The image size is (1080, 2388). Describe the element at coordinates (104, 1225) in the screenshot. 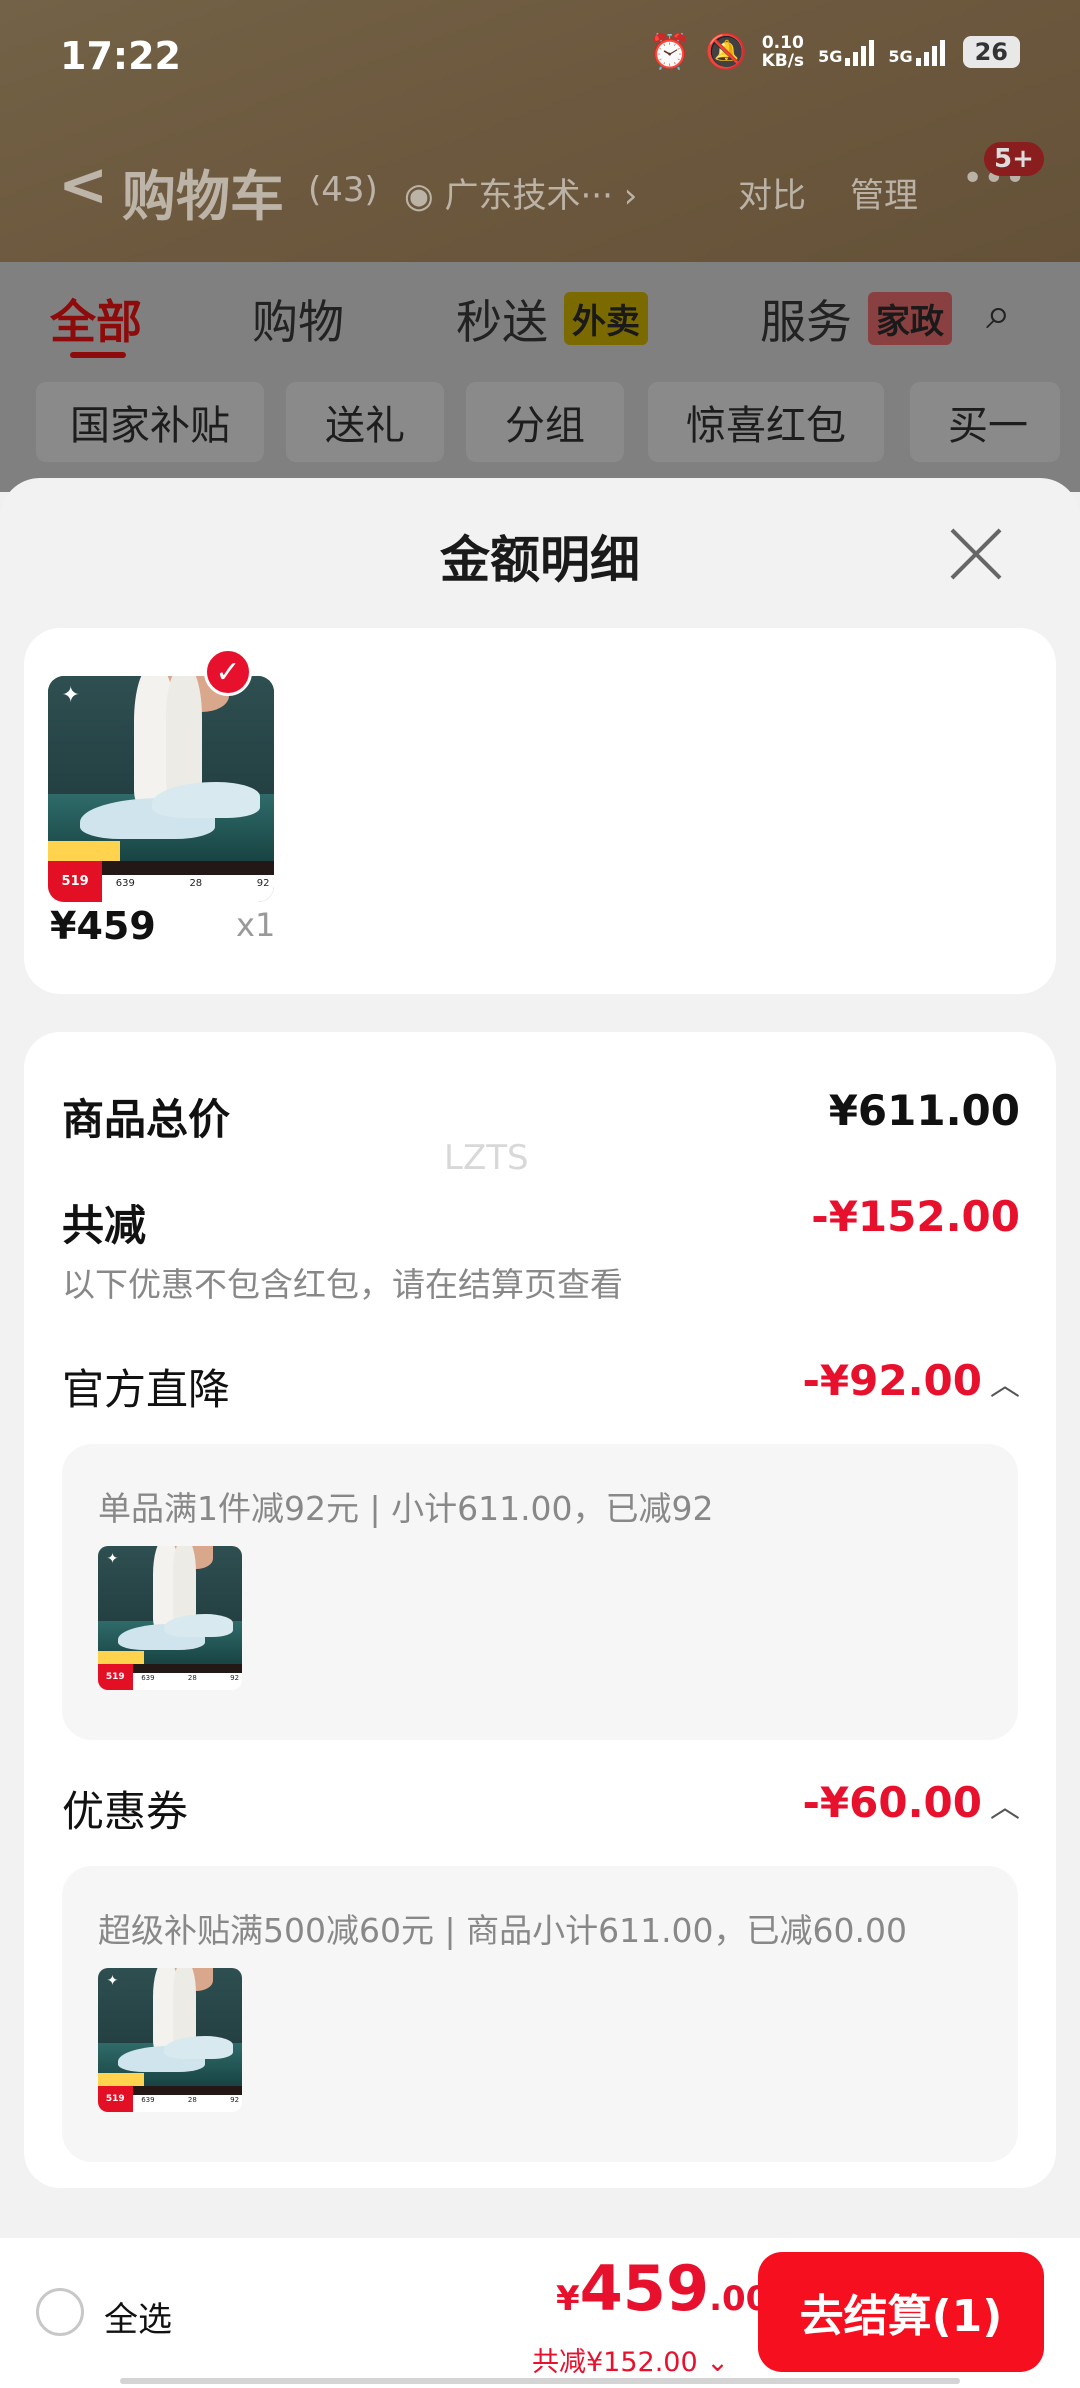

I see `total-discount-label: 共减` at that location.